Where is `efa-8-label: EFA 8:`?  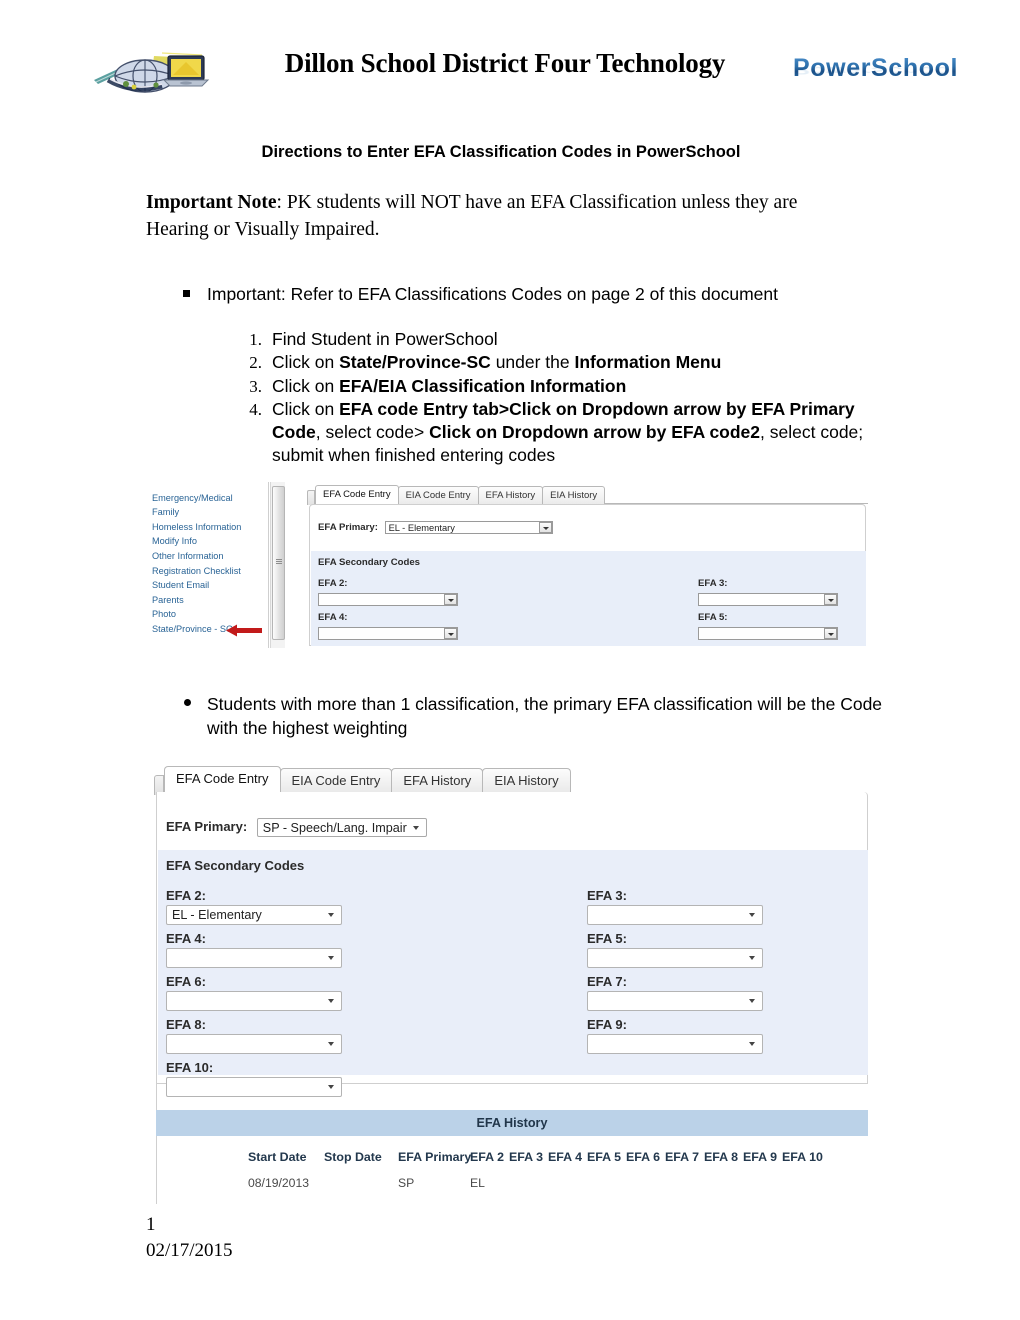
efa-8-label: EFA 8: is located at coordinates (186, 1024).